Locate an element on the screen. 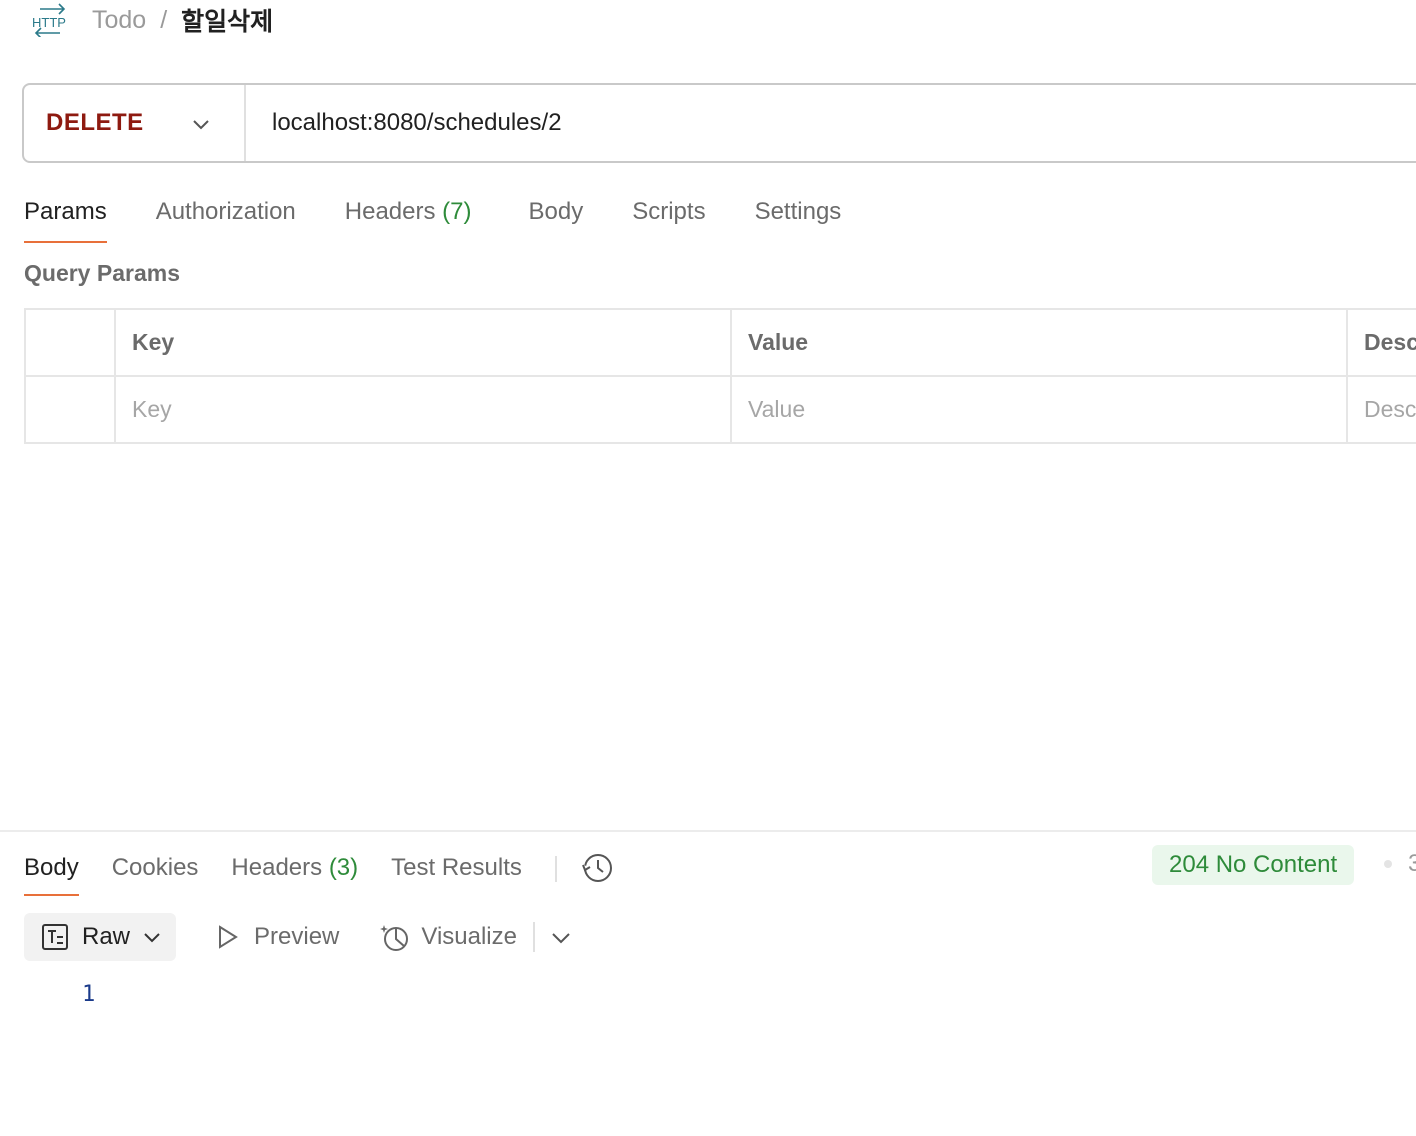  visualize-label: Visualize is located at coordinates (469, 936).